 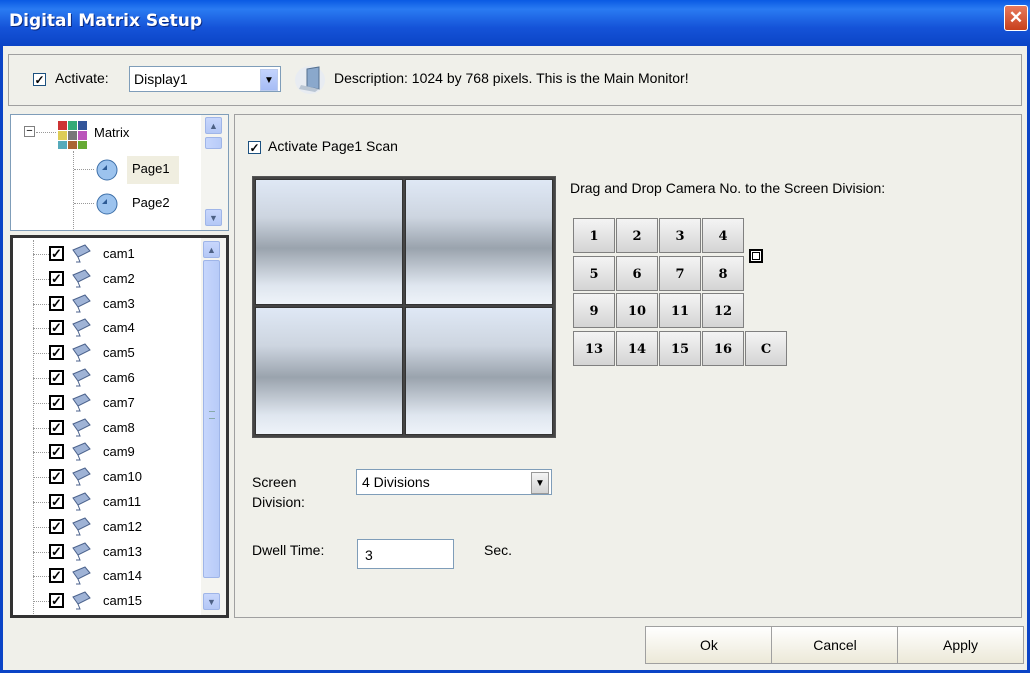 I want to click on close-button: ✕, so click(x=1016, y=18).